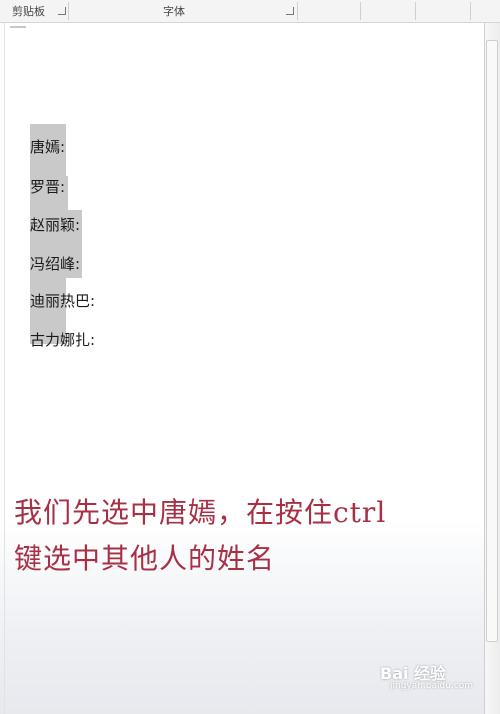 The width and height of the screenshot is (500, 714). Describe the element at coordinates (55, 263) in the screenshot. I see `name-line-feng-shaofeng: 冯绍峰:` at that location.